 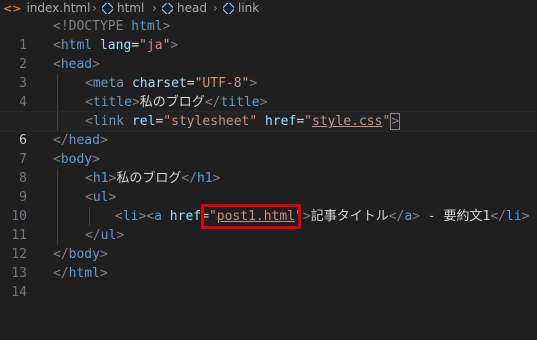 I want to click on code-text: <head>, so click(x=76, y=64).